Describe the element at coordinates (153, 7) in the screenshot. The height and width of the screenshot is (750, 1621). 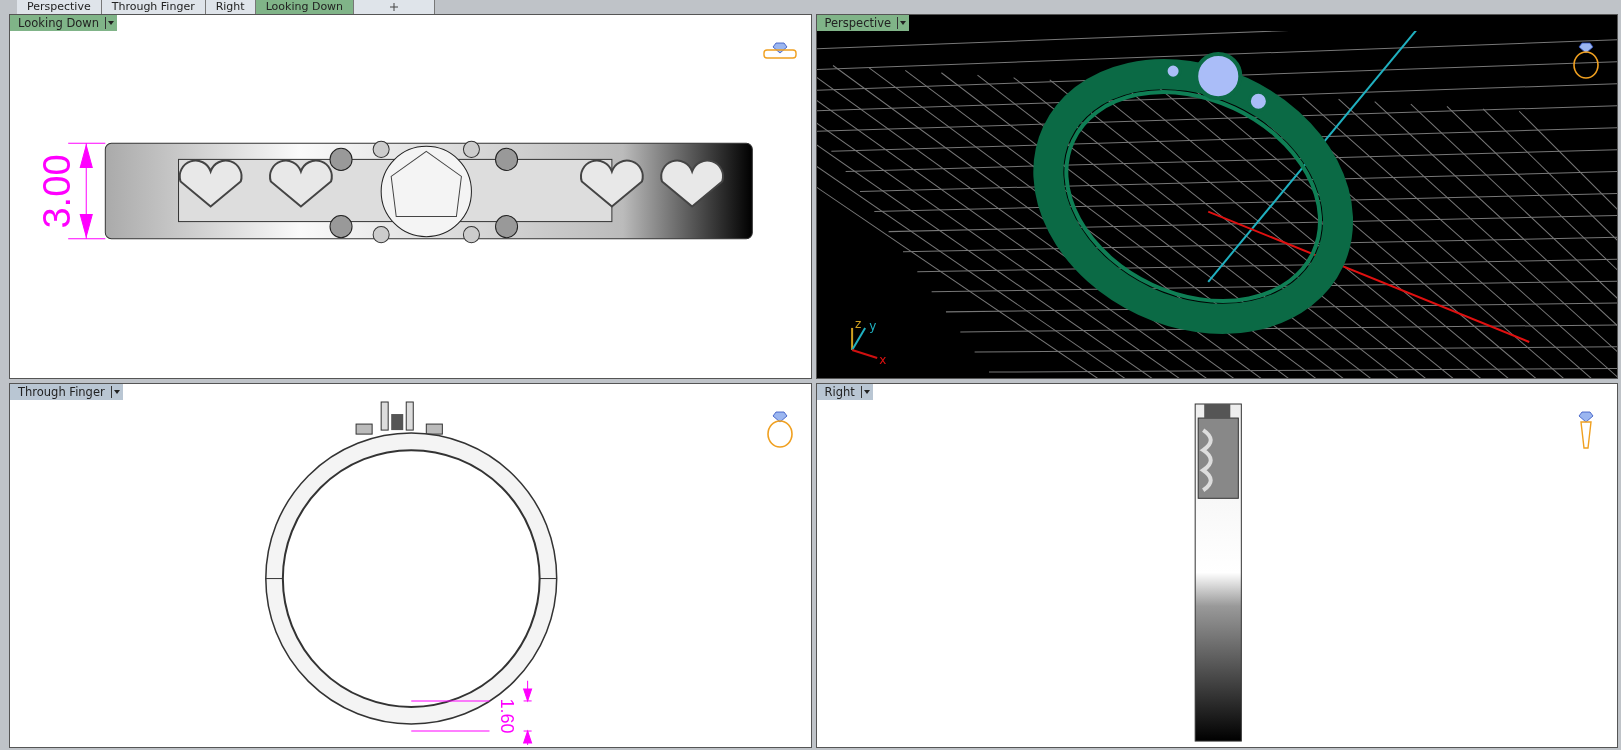
I see `view-tab: Through Finger` at that location.